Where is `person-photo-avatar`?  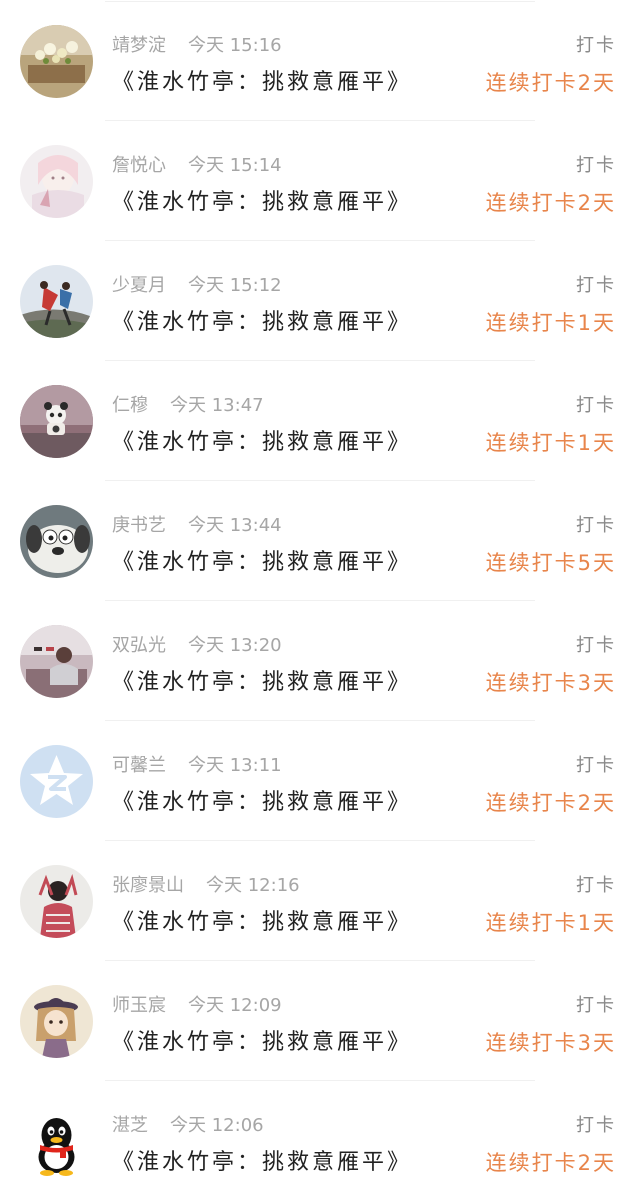 person-photo-avatar is located at coordinates (56, 661).